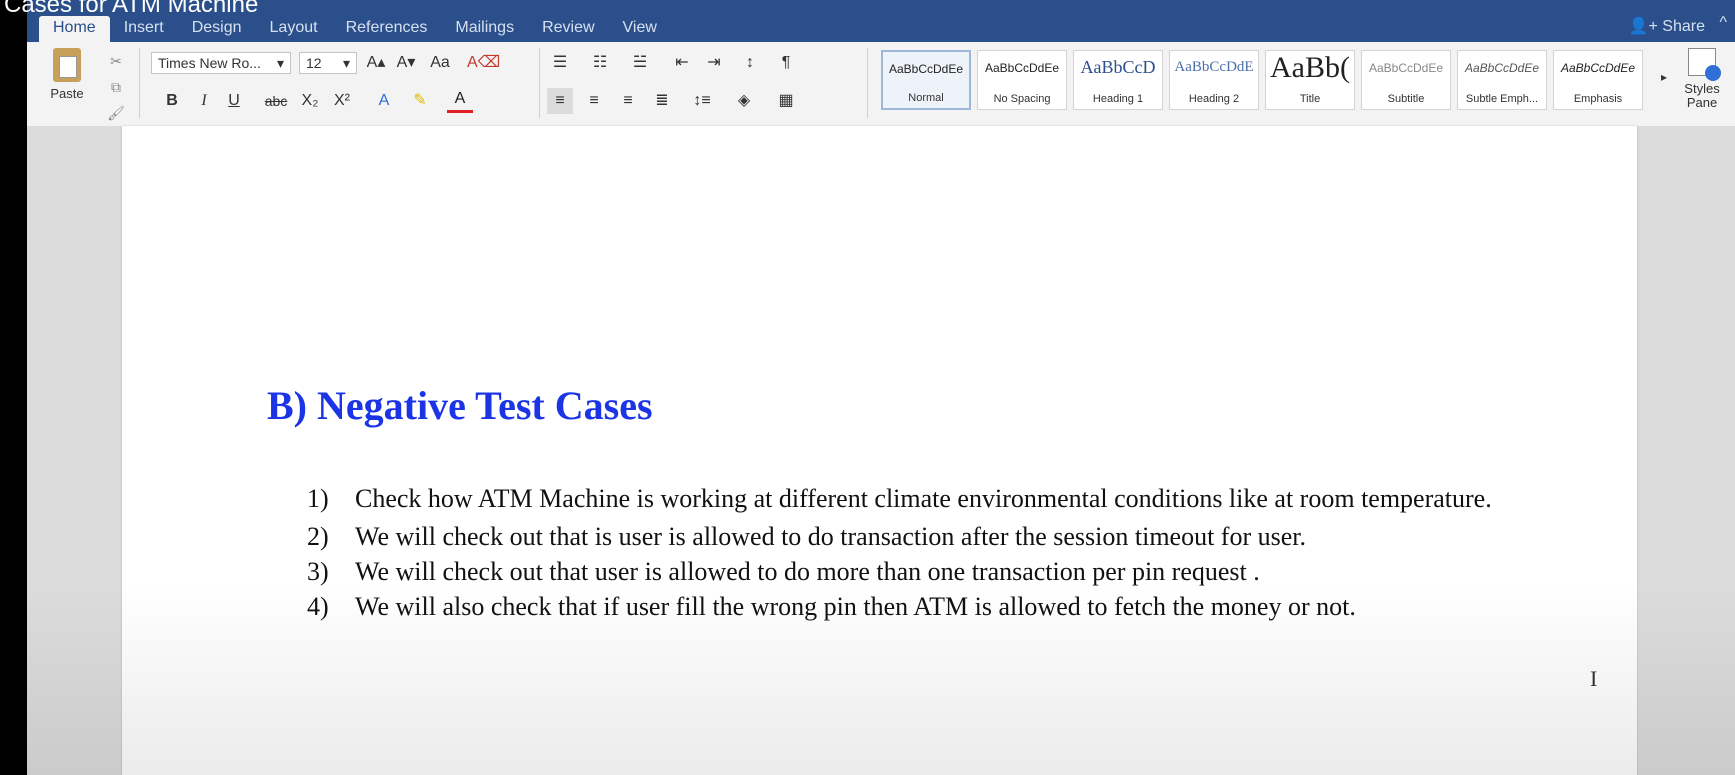  Describe the element at coordinates (560, 101) in the screenshot. I see `align-left-icon: ≡` at that location.